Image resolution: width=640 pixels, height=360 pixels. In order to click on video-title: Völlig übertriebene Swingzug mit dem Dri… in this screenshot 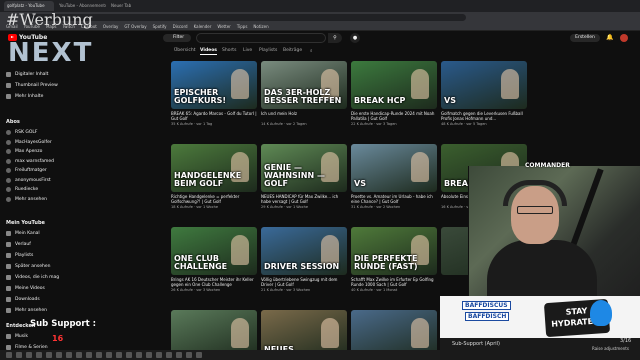, I will do `click(304, 282)`.